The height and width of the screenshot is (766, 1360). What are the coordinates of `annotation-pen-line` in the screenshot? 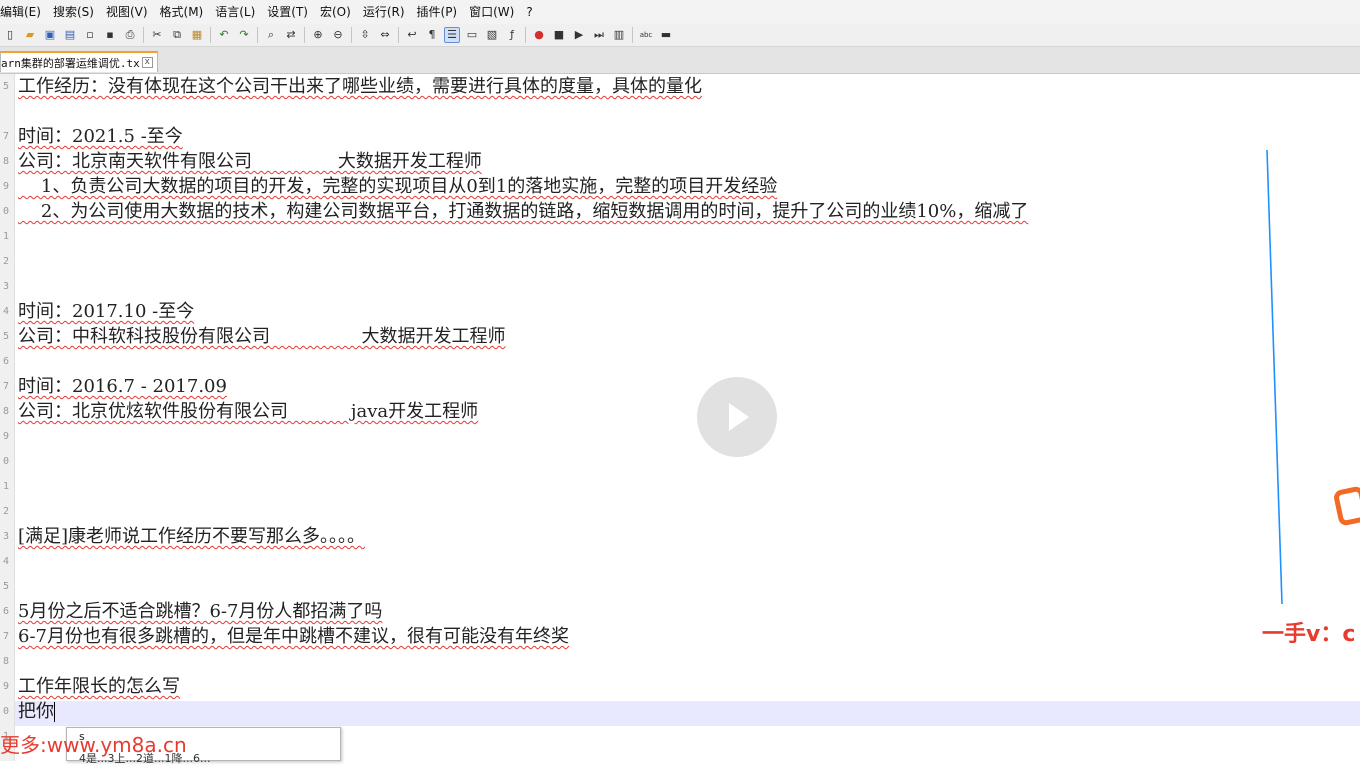 It's located at (1274, 377).